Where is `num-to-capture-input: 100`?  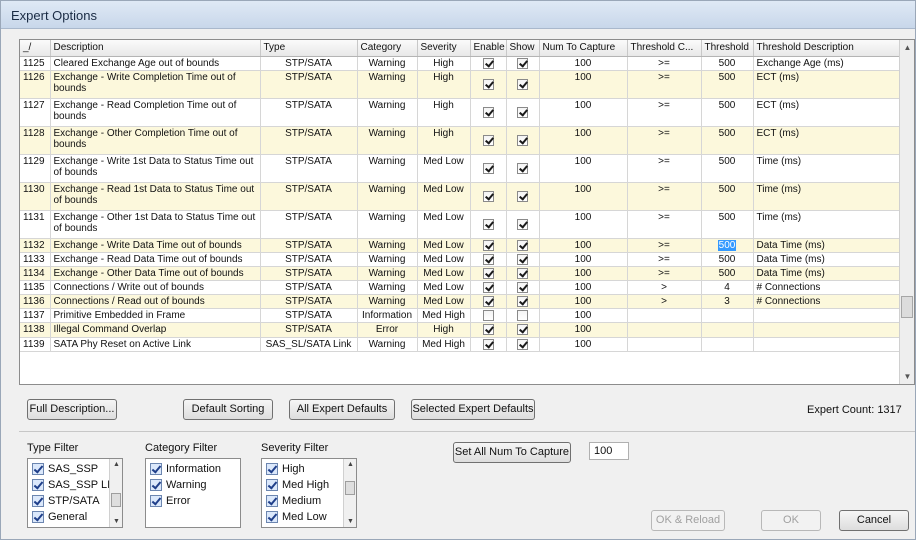 num-to-capture-input: 100 is located at coordinates (609, 451).